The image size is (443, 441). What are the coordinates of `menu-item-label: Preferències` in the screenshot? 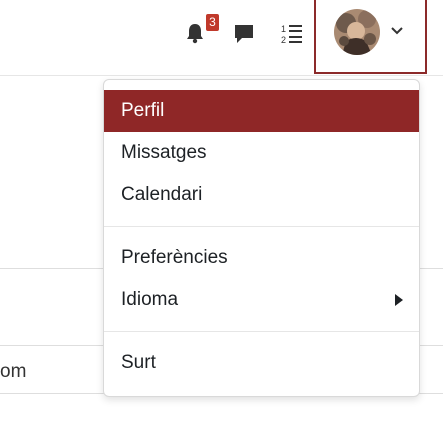 It's located at (174, 257).